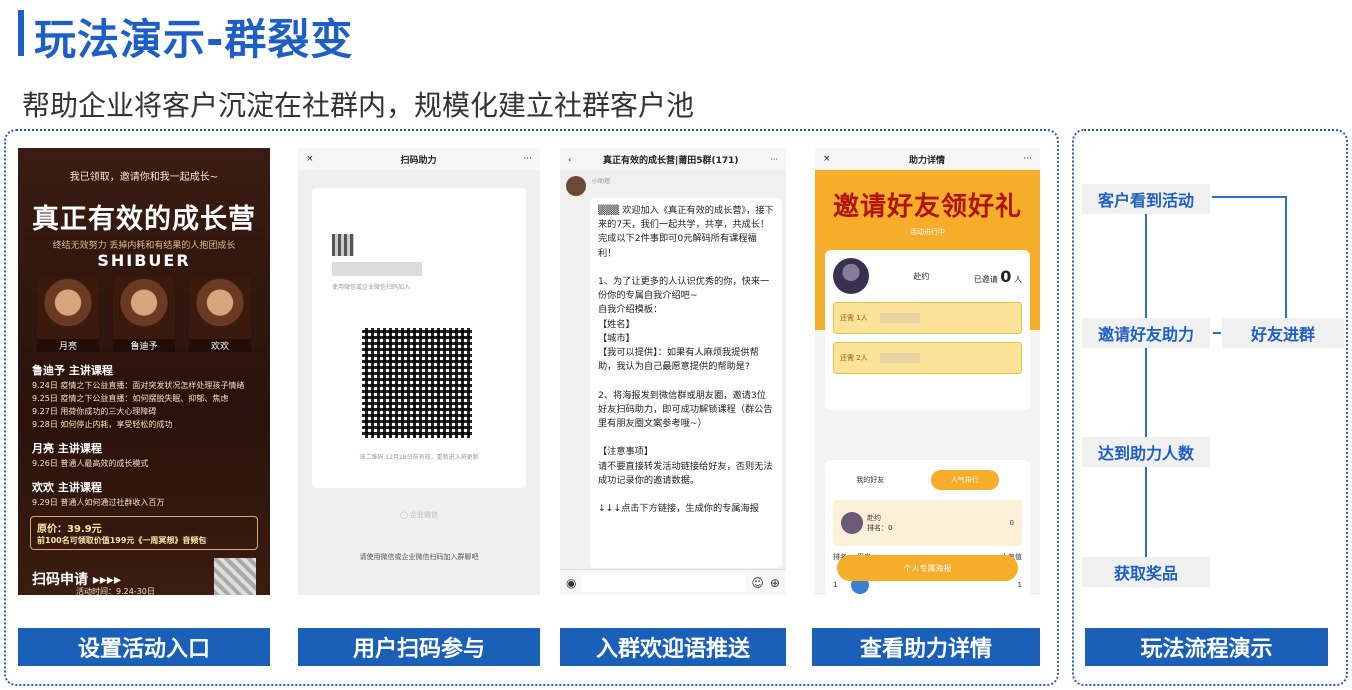  Describe the element at coordinates (927, 523) in the screenshot. I see `my-rank-row: 赴约排名：0 0` at that location.